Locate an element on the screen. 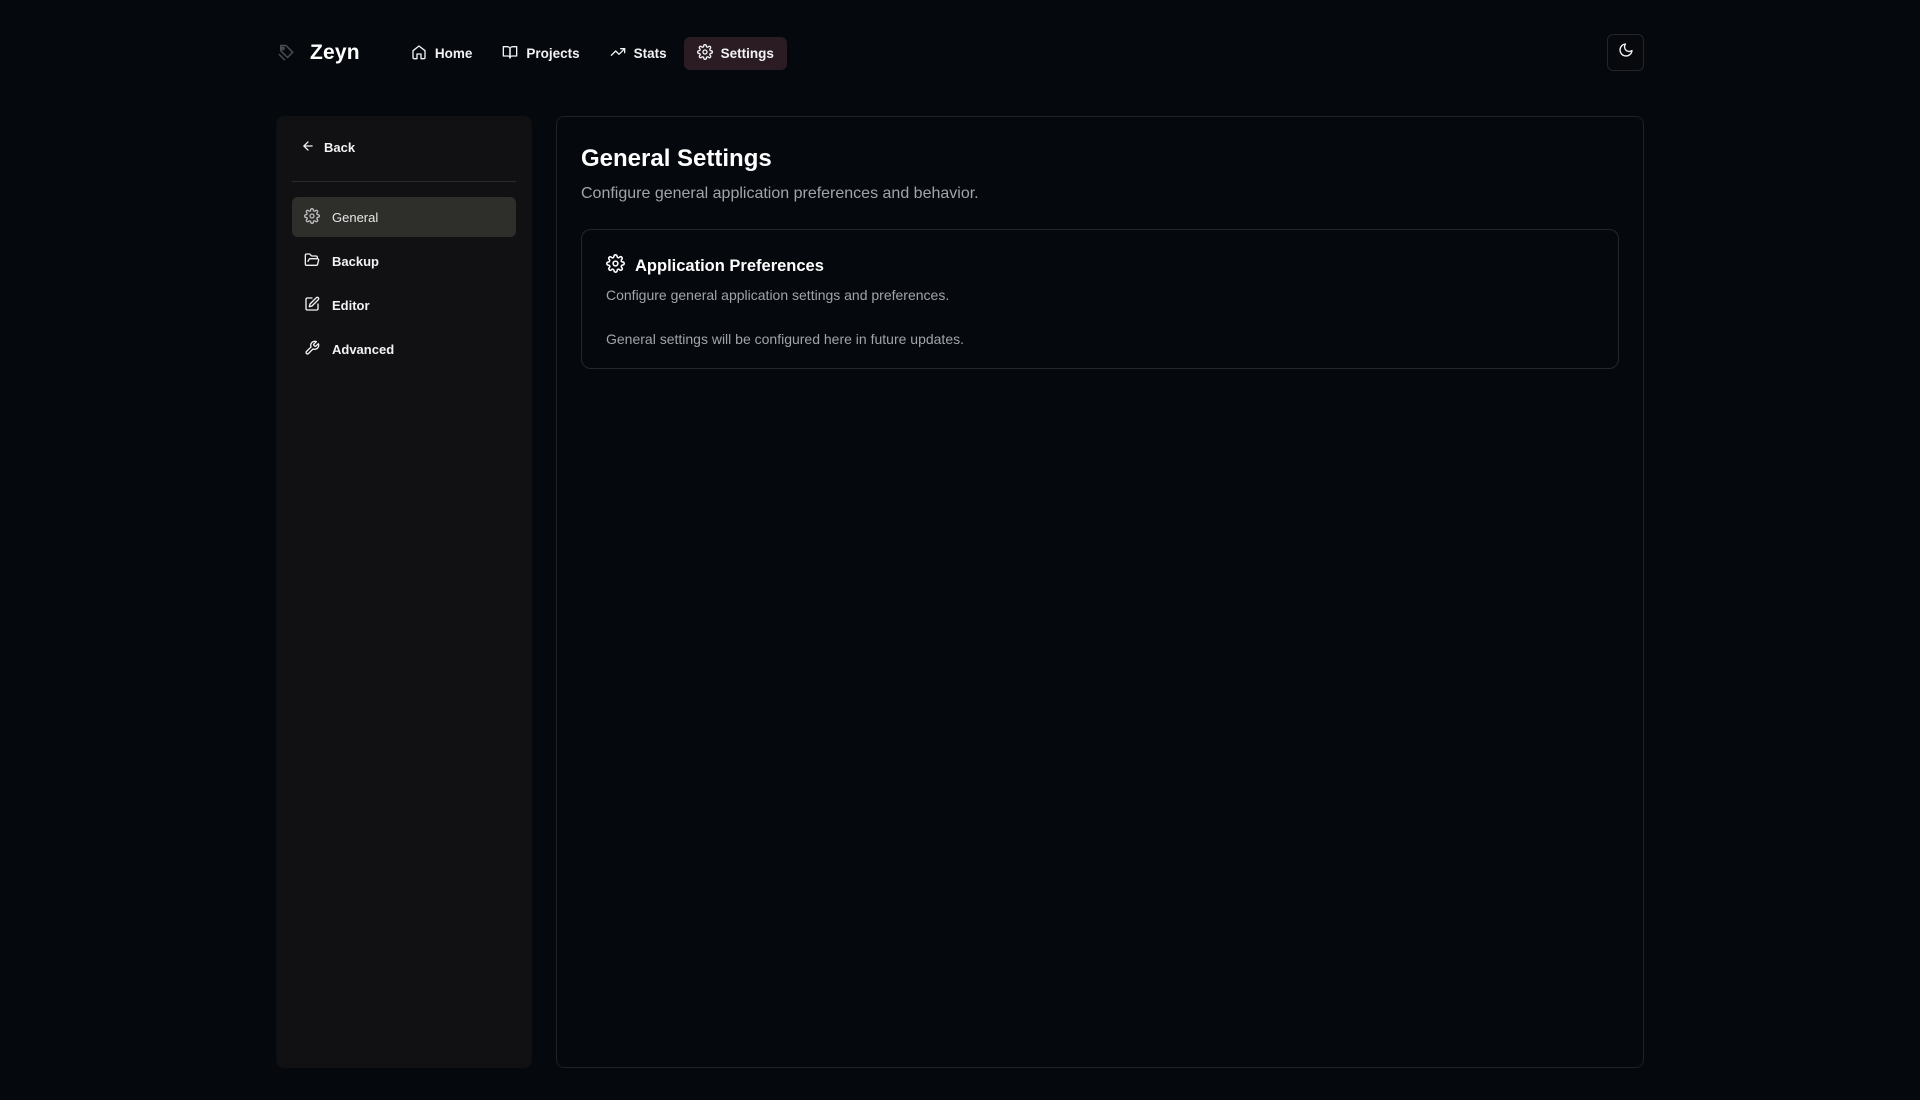 This screenshot has width=1920, height=1100. sidebar-item-editor: Editor is located at coordinates (404, 305).